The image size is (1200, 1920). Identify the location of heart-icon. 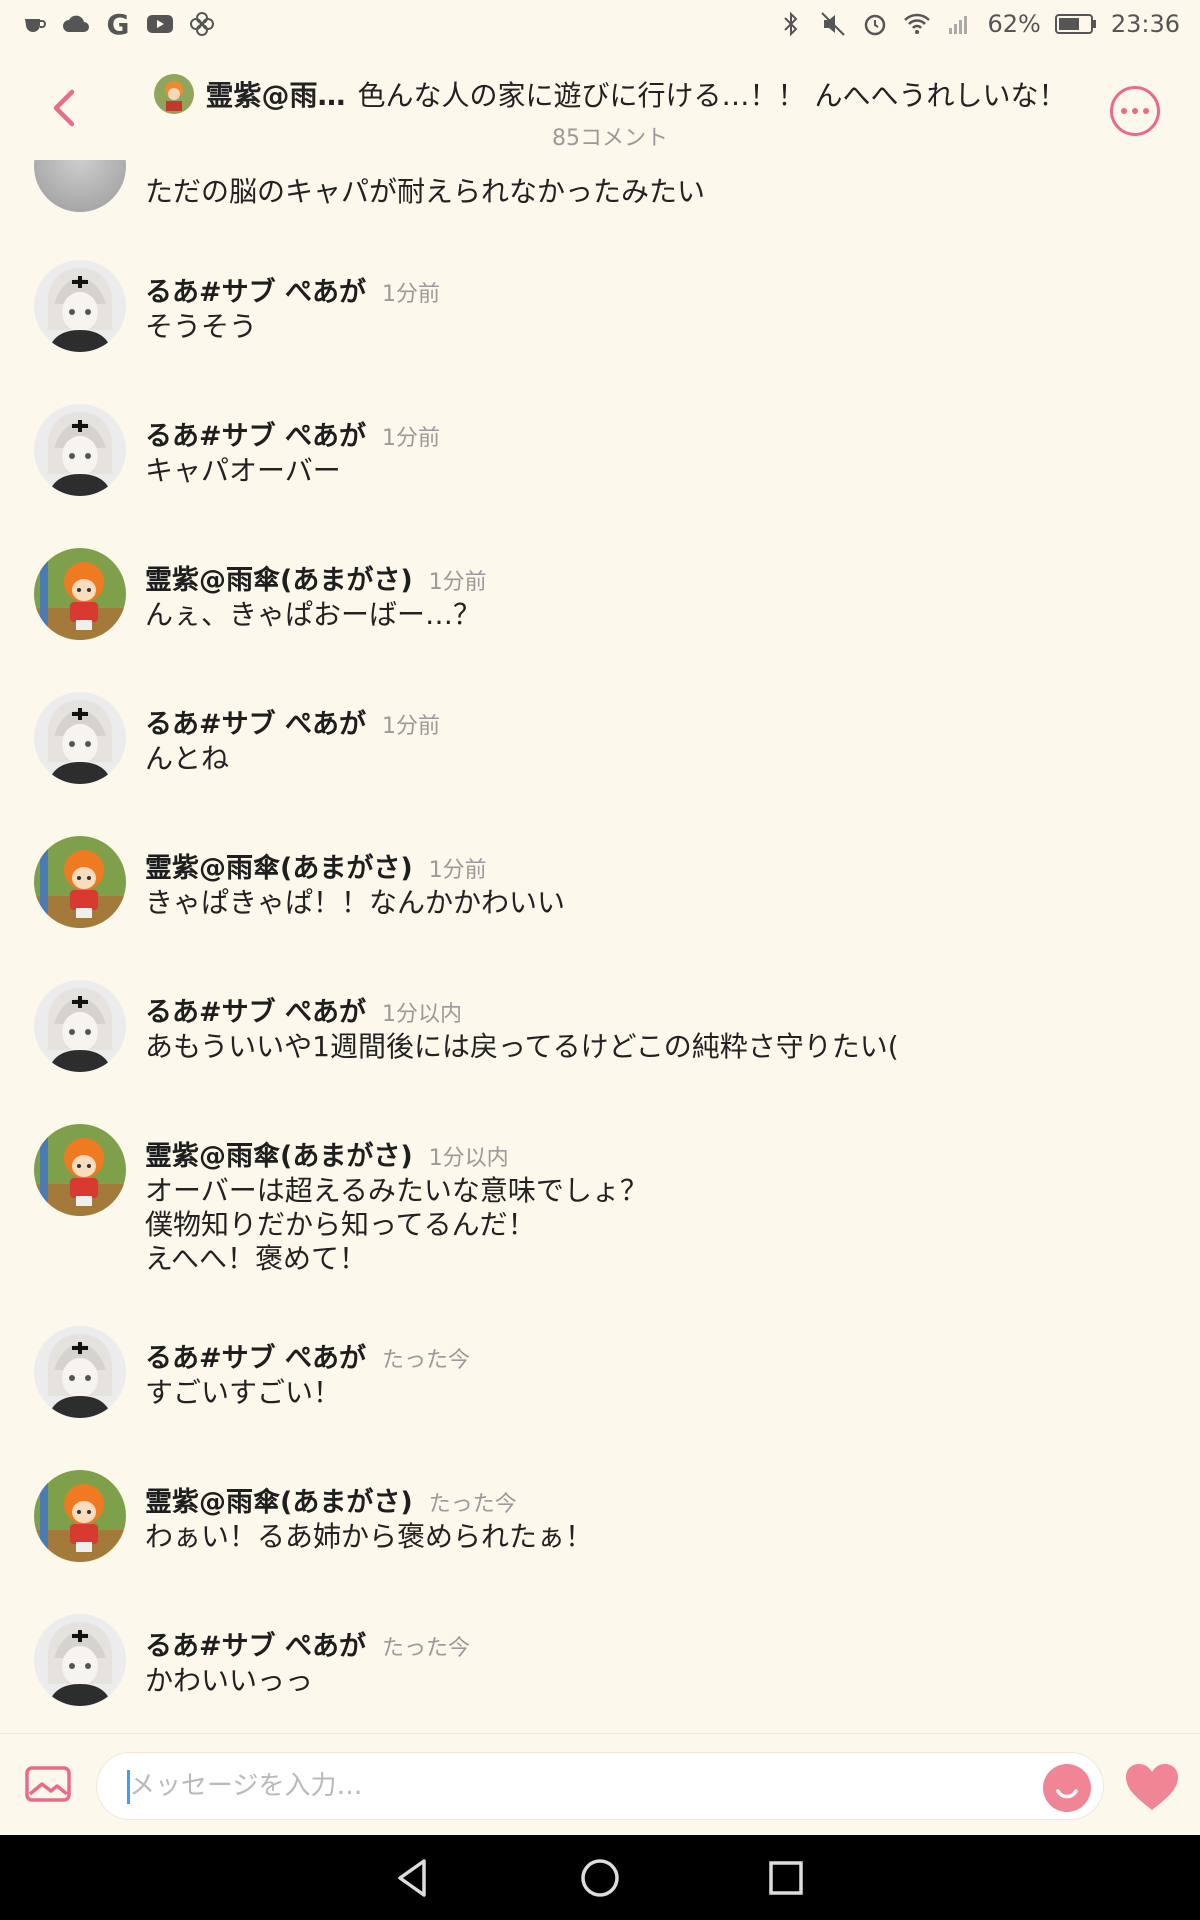
(1152, 1787).